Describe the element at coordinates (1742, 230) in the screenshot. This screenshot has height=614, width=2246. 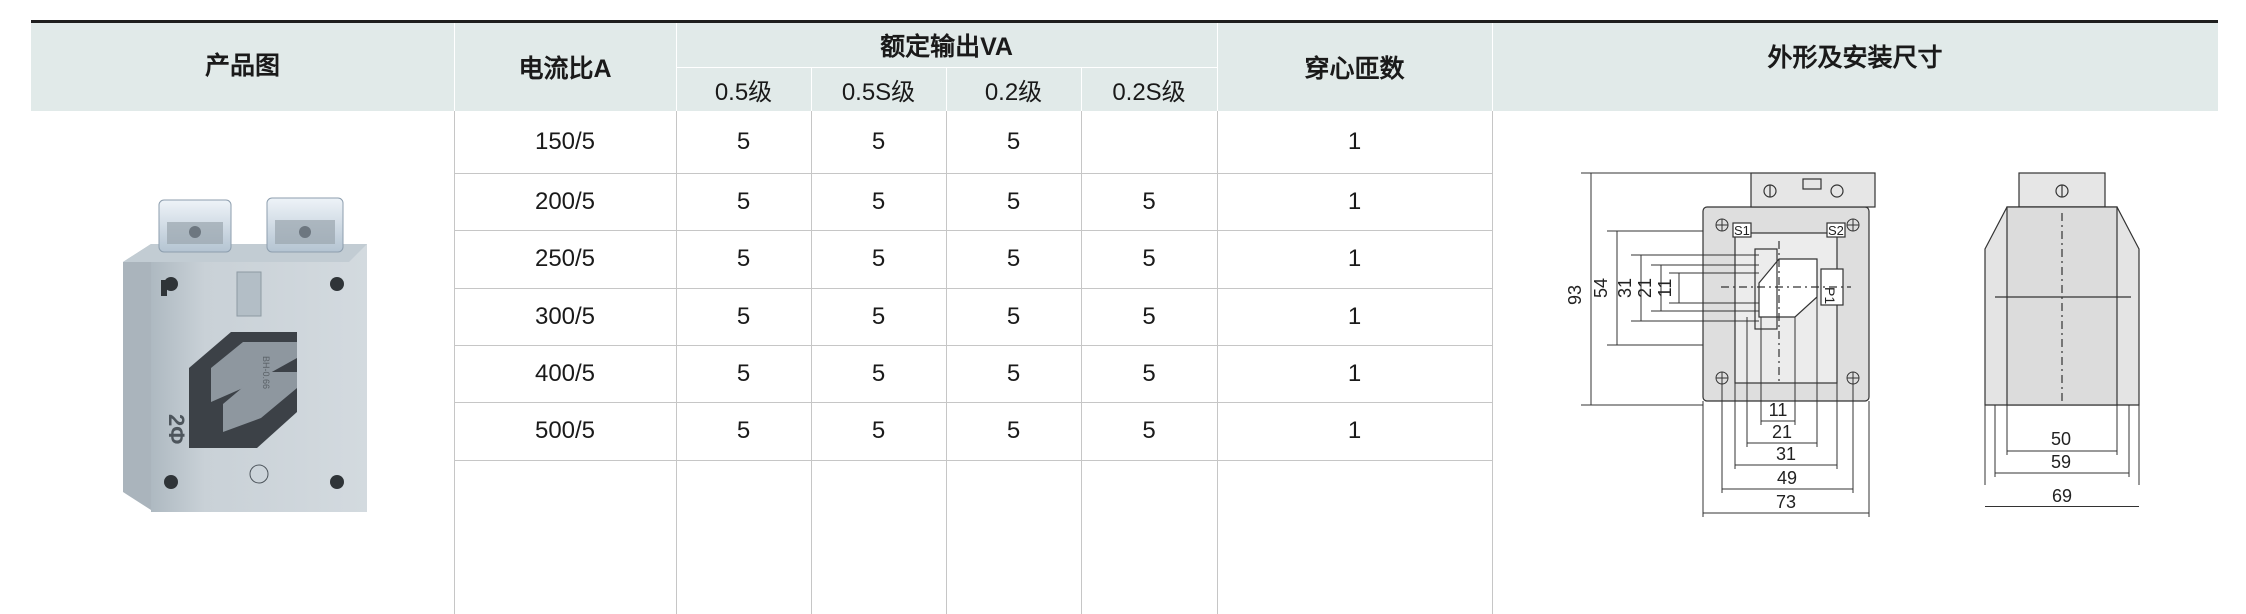
I see `terminal-s1-label: S1` at that location.